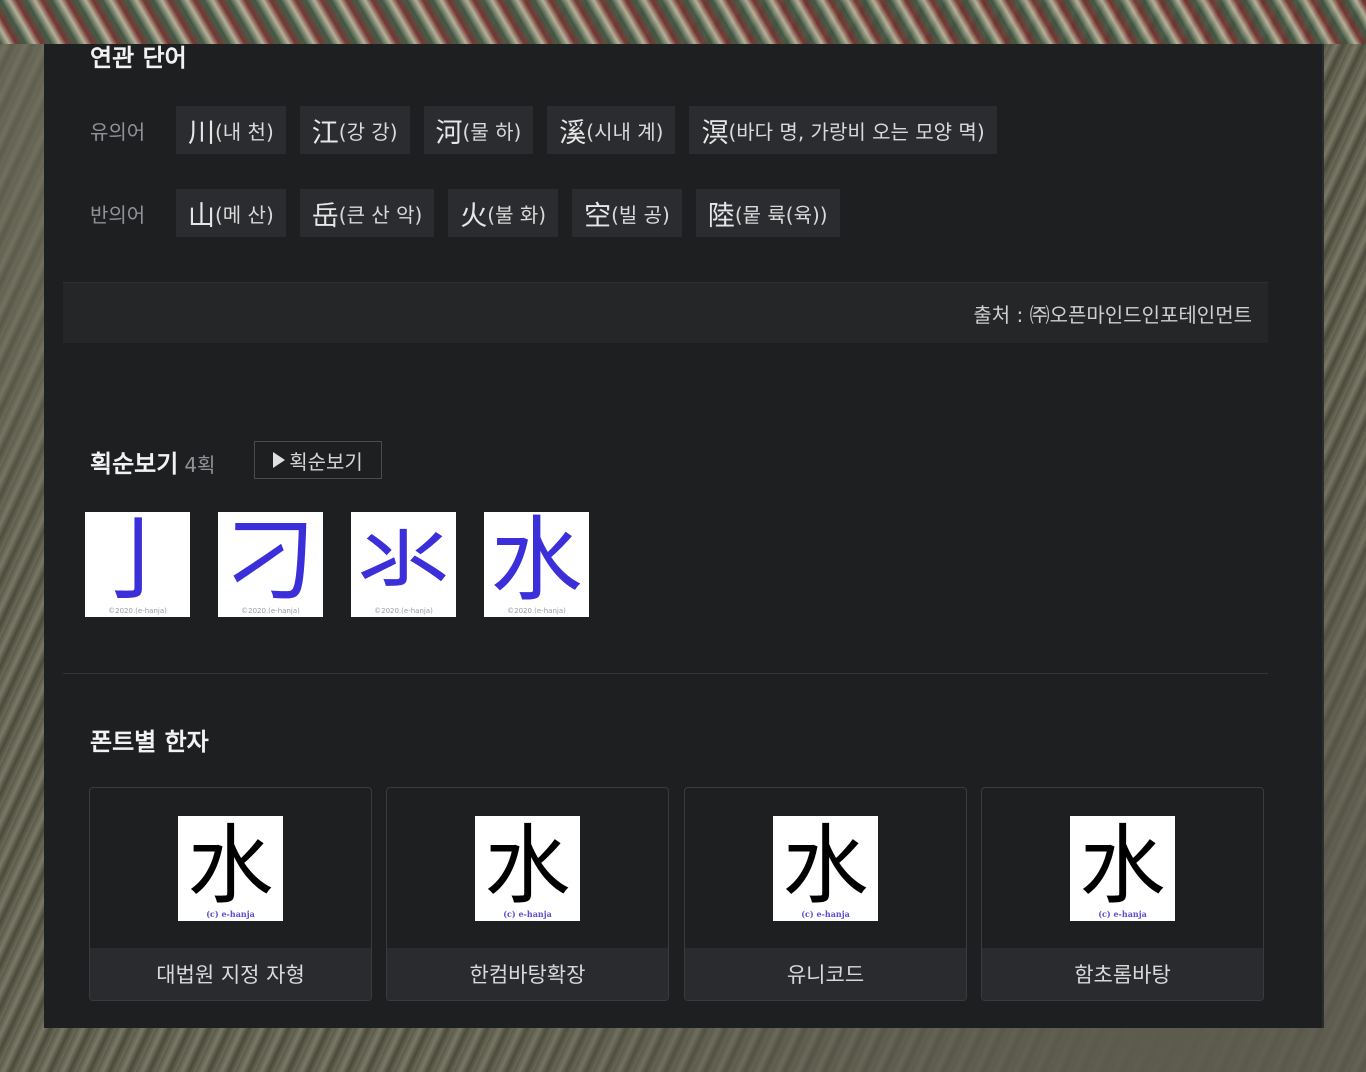 The image size is (1366, 1072). I want to click on reading: (큰 산 악), so click(380, 214).